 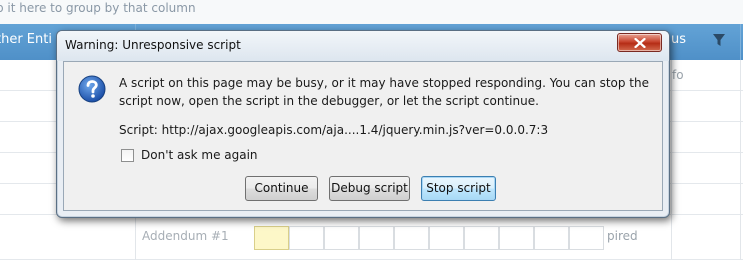 What do you see at coordinates (371, 12) in the screenshot?
I see `group-by-bar: p it here to group by that column` at bounding box center [371, 12].